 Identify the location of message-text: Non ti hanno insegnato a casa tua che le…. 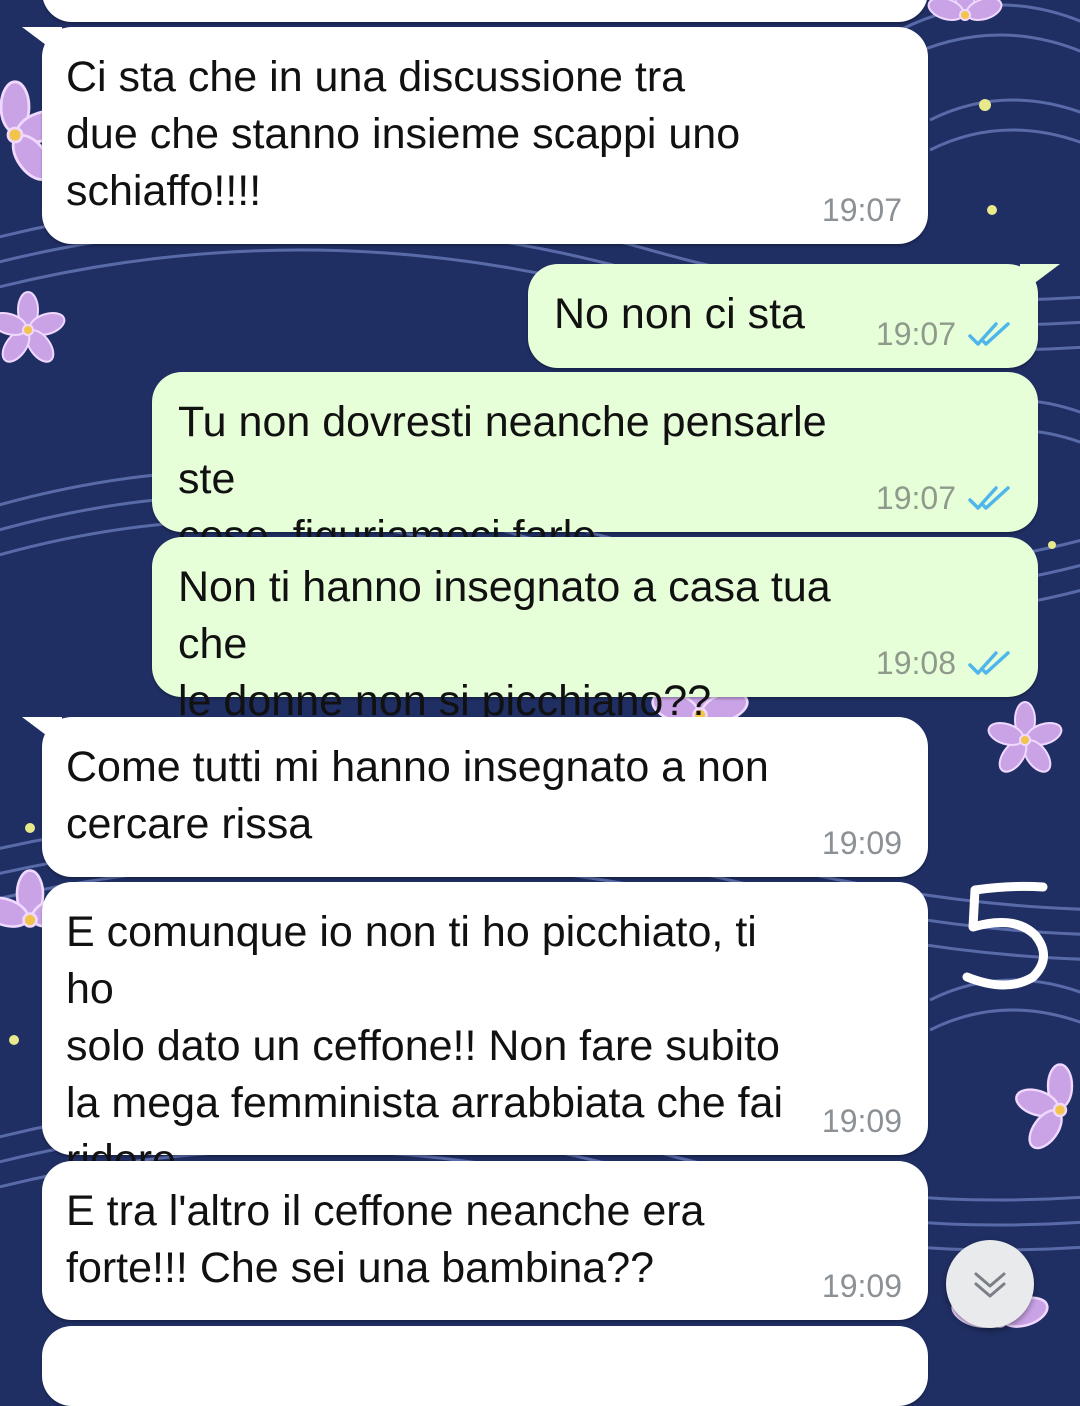
(504, 644).